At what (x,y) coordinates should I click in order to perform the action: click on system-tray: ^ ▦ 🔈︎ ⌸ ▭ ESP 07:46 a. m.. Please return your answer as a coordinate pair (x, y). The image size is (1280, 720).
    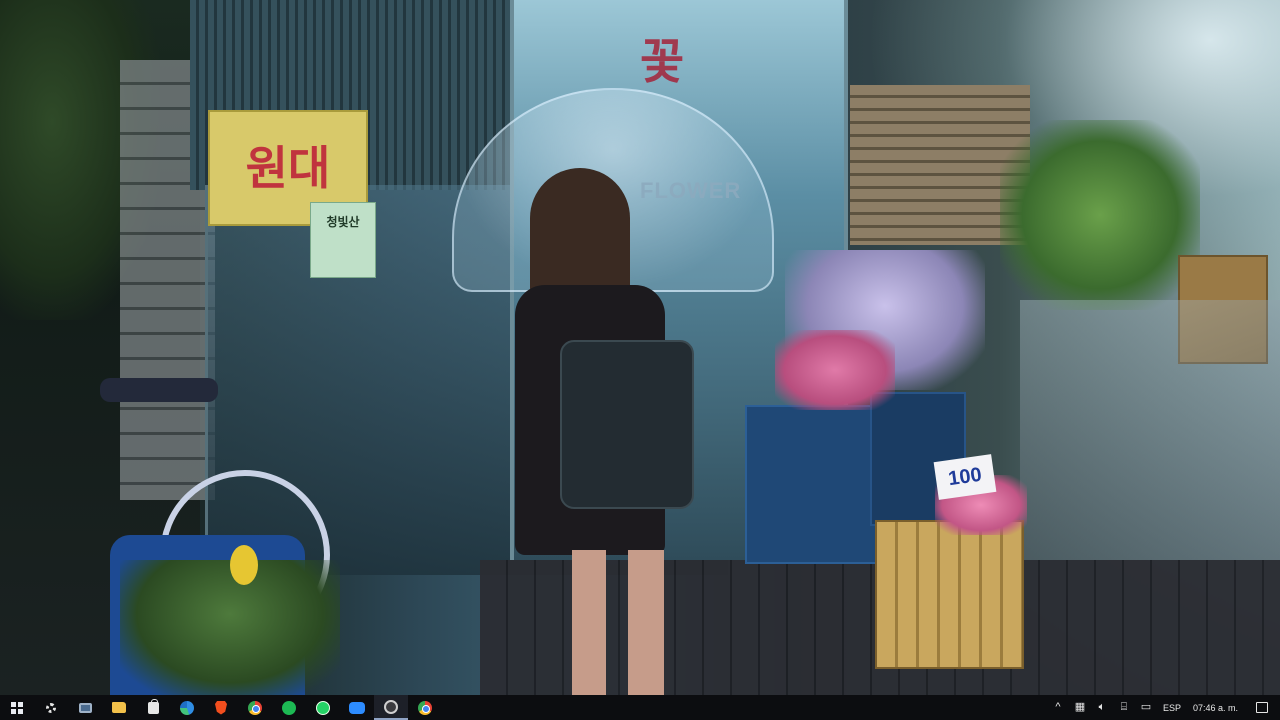
    Looking at the image, I should click on (1163, 707).